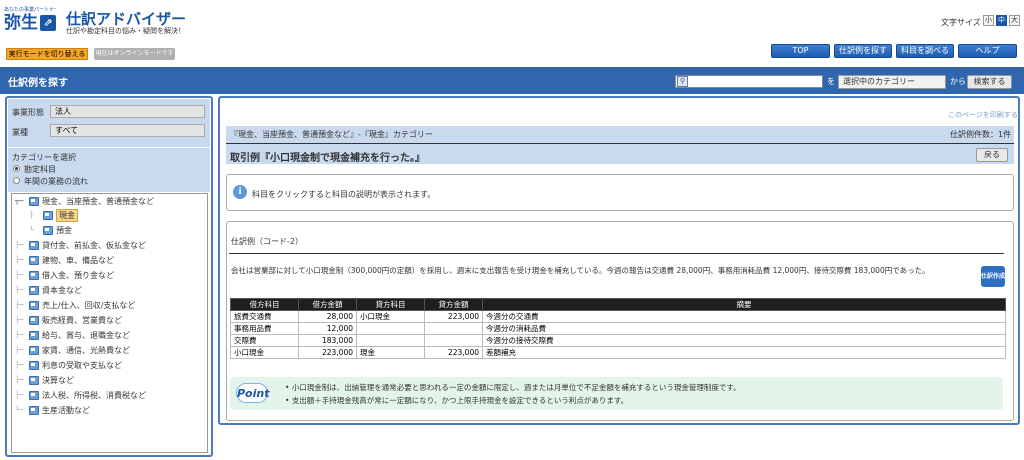 The width and height of the screenshot is (1024, 460). I want to click on tree-item: └─ 生産活動など, so click(52, 410).